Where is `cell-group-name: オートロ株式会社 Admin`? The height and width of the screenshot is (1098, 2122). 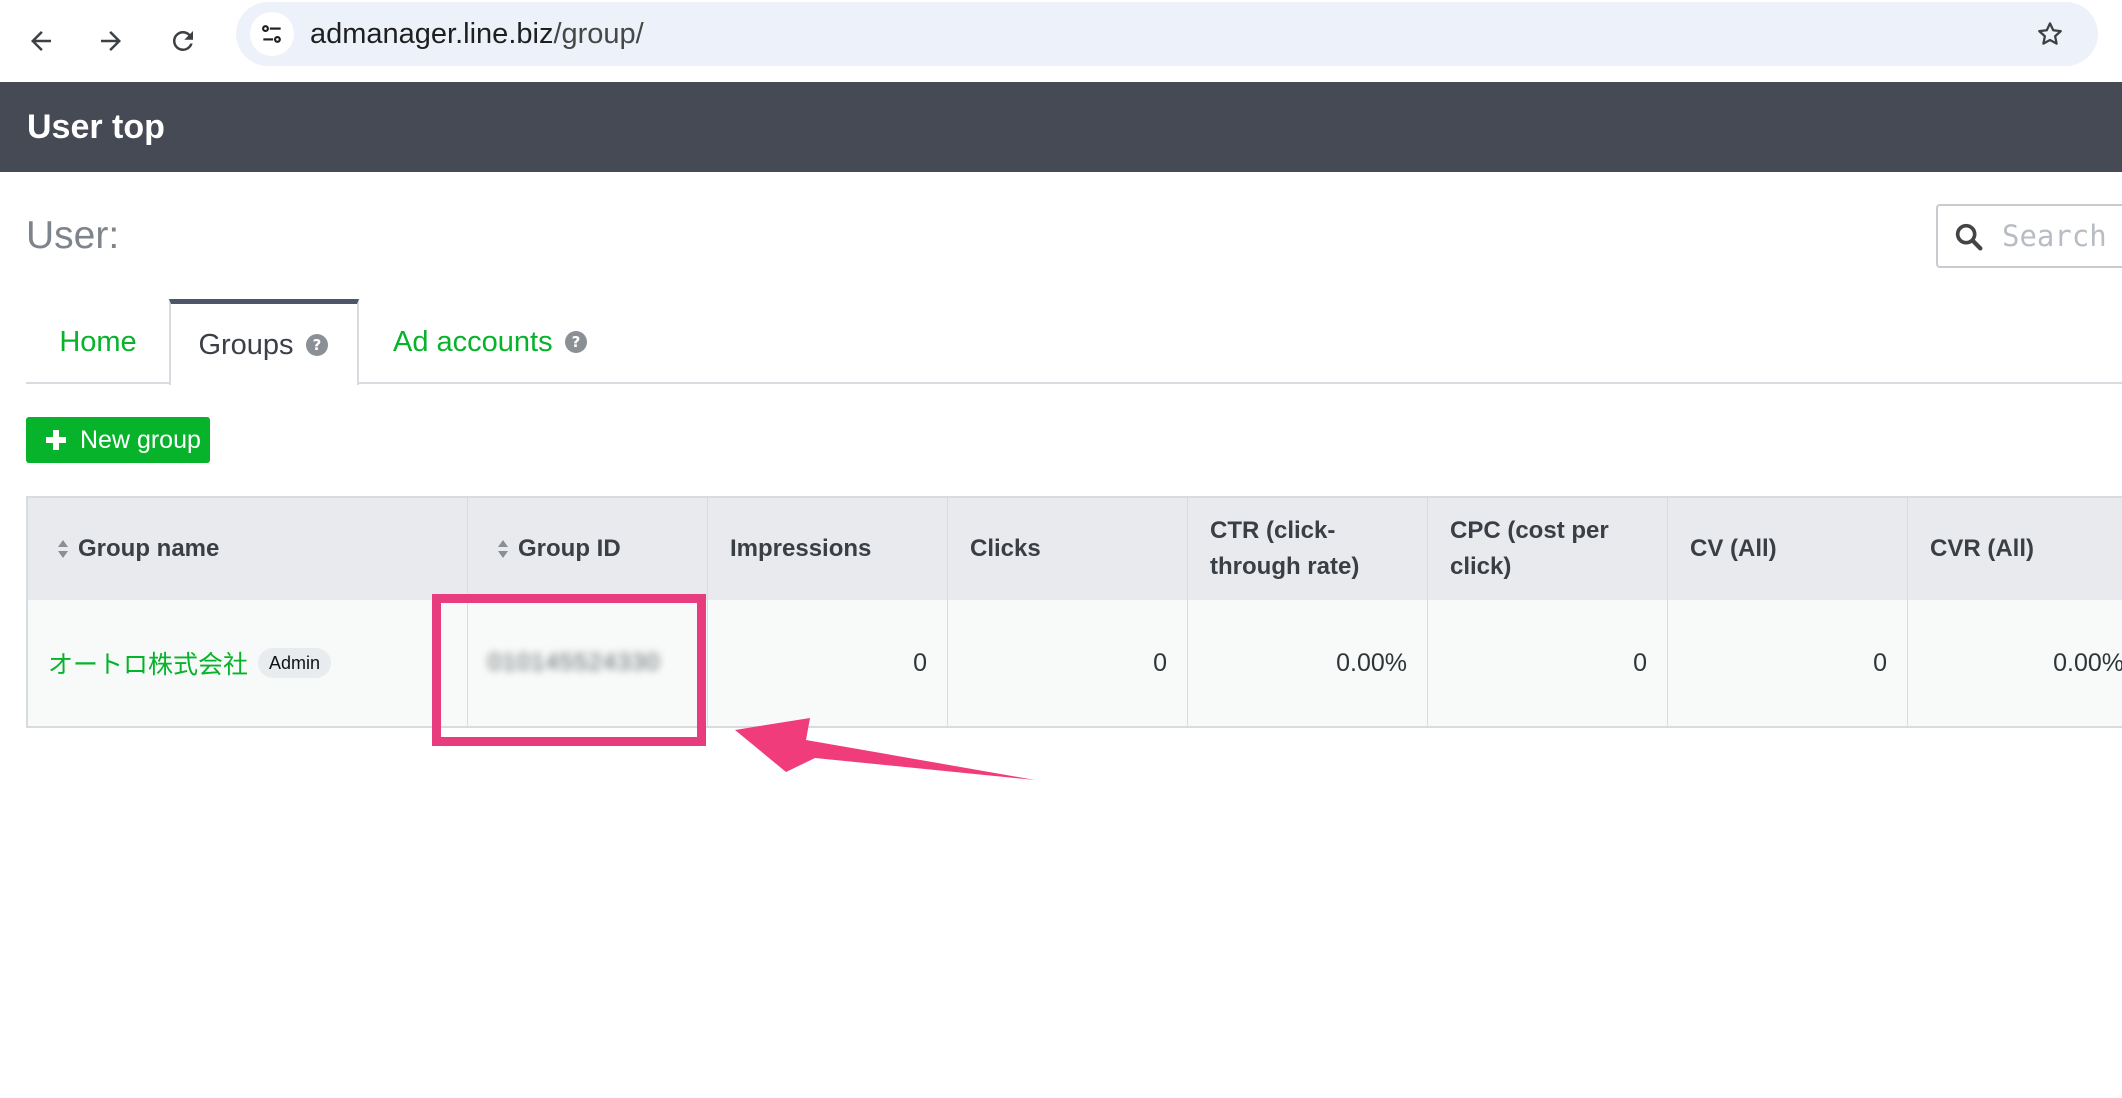 cell-group-name: オートロ株式会社 Admin is located at coordinates (248, 663).